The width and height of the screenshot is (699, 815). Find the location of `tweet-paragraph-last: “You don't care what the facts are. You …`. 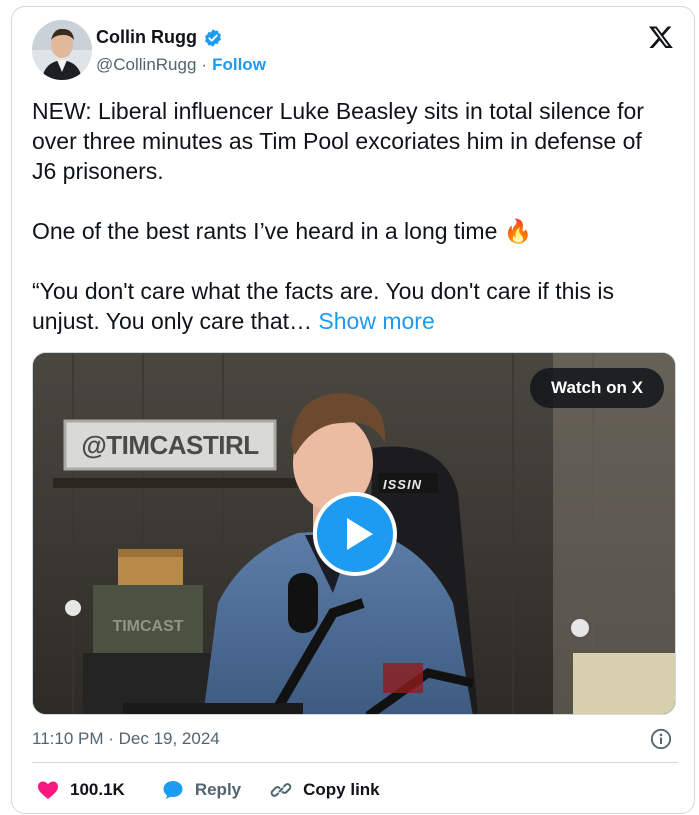

tweet-paragraph-last: “You don't care what the facts are. You … is located at coordinates (352, 306).